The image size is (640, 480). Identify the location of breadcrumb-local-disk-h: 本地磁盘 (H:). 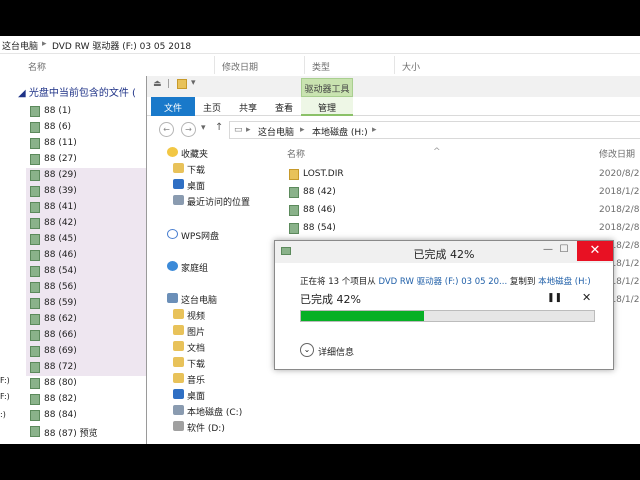
(340, 131).